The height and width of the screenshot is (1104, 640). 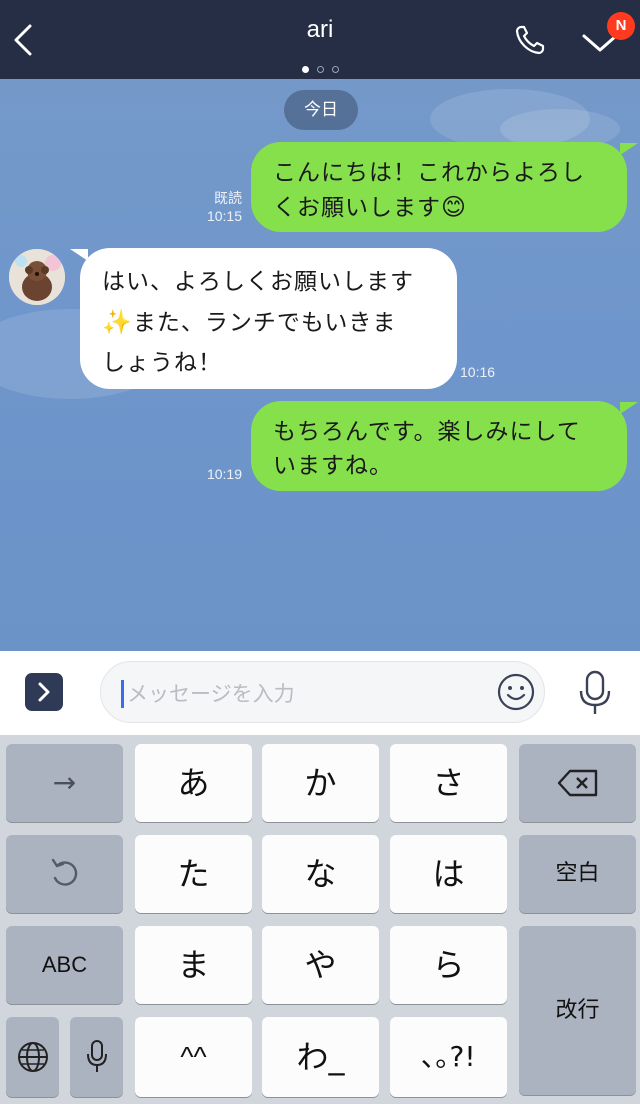 I want to click on space-key: 空白, so click(x=577, y=874).